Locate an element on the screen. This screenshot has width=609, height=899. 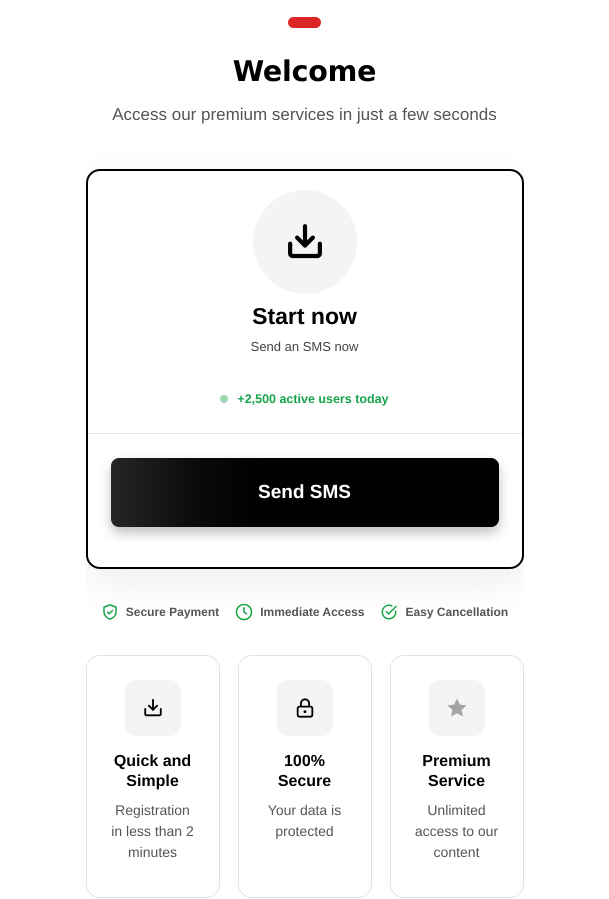
feature-title: Premium Service is located at coordinates (456, 772).